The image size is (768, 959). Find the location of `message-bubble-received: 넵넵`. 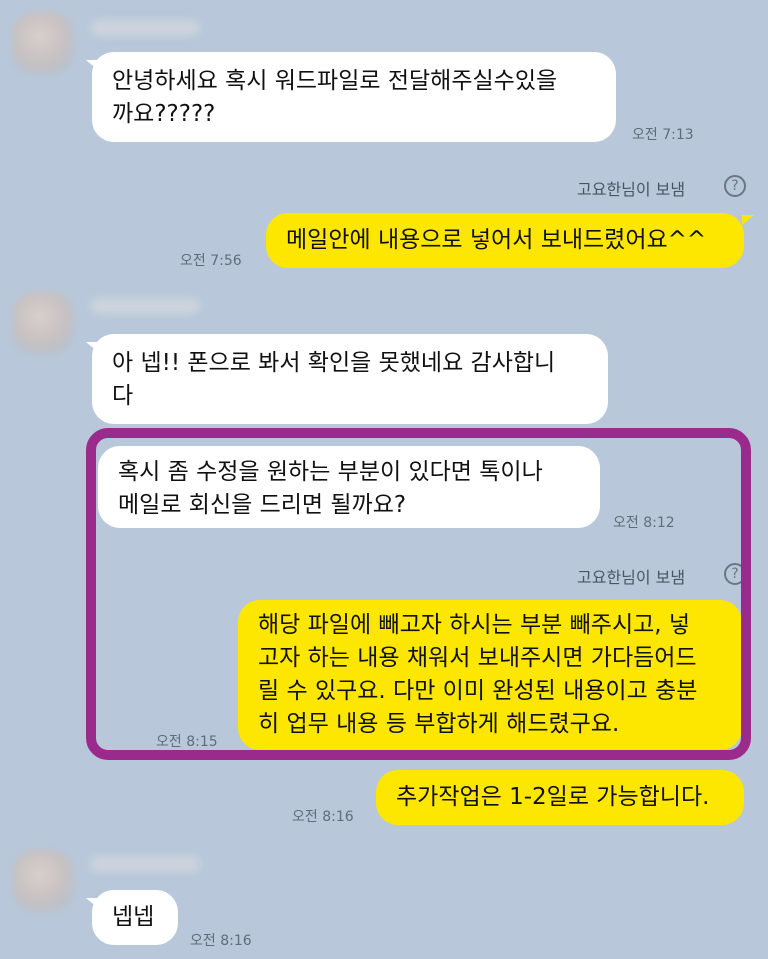

message-bubble-received: 넵넵 is located at coordinates (135, 917).